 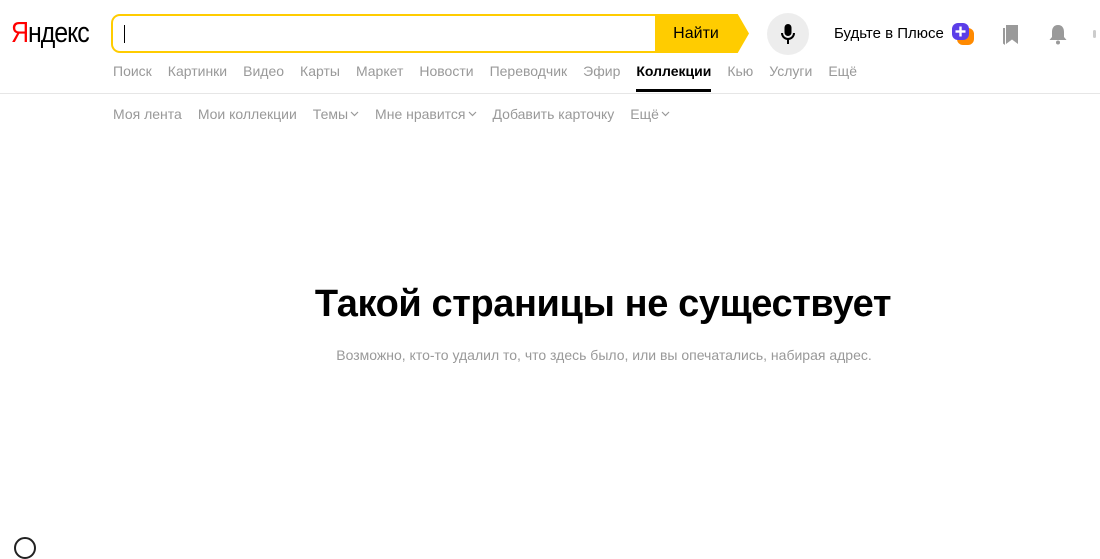 I want to click on bell-icon, so click(x=1058, y=36).